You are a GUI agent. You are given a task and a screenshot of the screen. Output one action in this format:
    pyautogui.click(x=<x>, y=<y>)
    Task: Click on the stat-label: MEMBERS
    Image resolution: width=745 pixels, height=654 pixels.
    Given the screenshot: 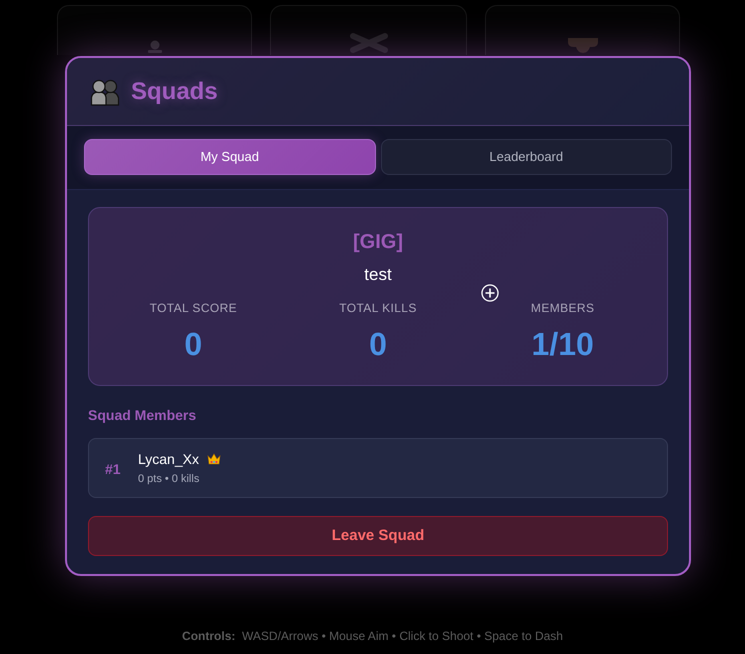 What is the action you would take?
    pyautogui.click(x=562, y=308)
    